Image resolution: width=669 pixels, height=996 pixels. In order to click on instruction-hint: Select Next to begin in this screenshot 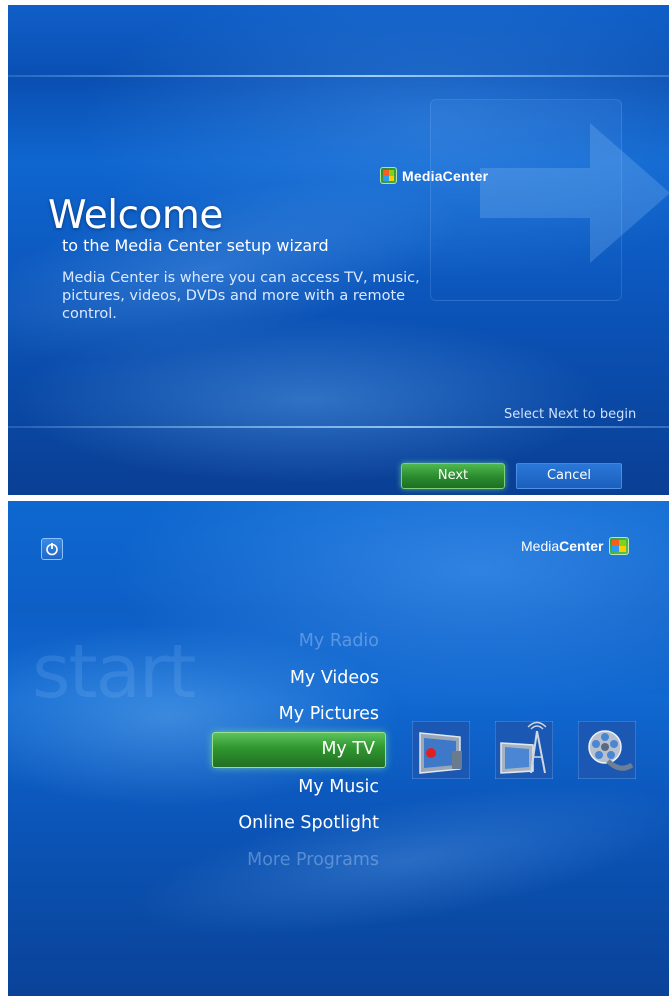, I will do `click(570, 414)`.